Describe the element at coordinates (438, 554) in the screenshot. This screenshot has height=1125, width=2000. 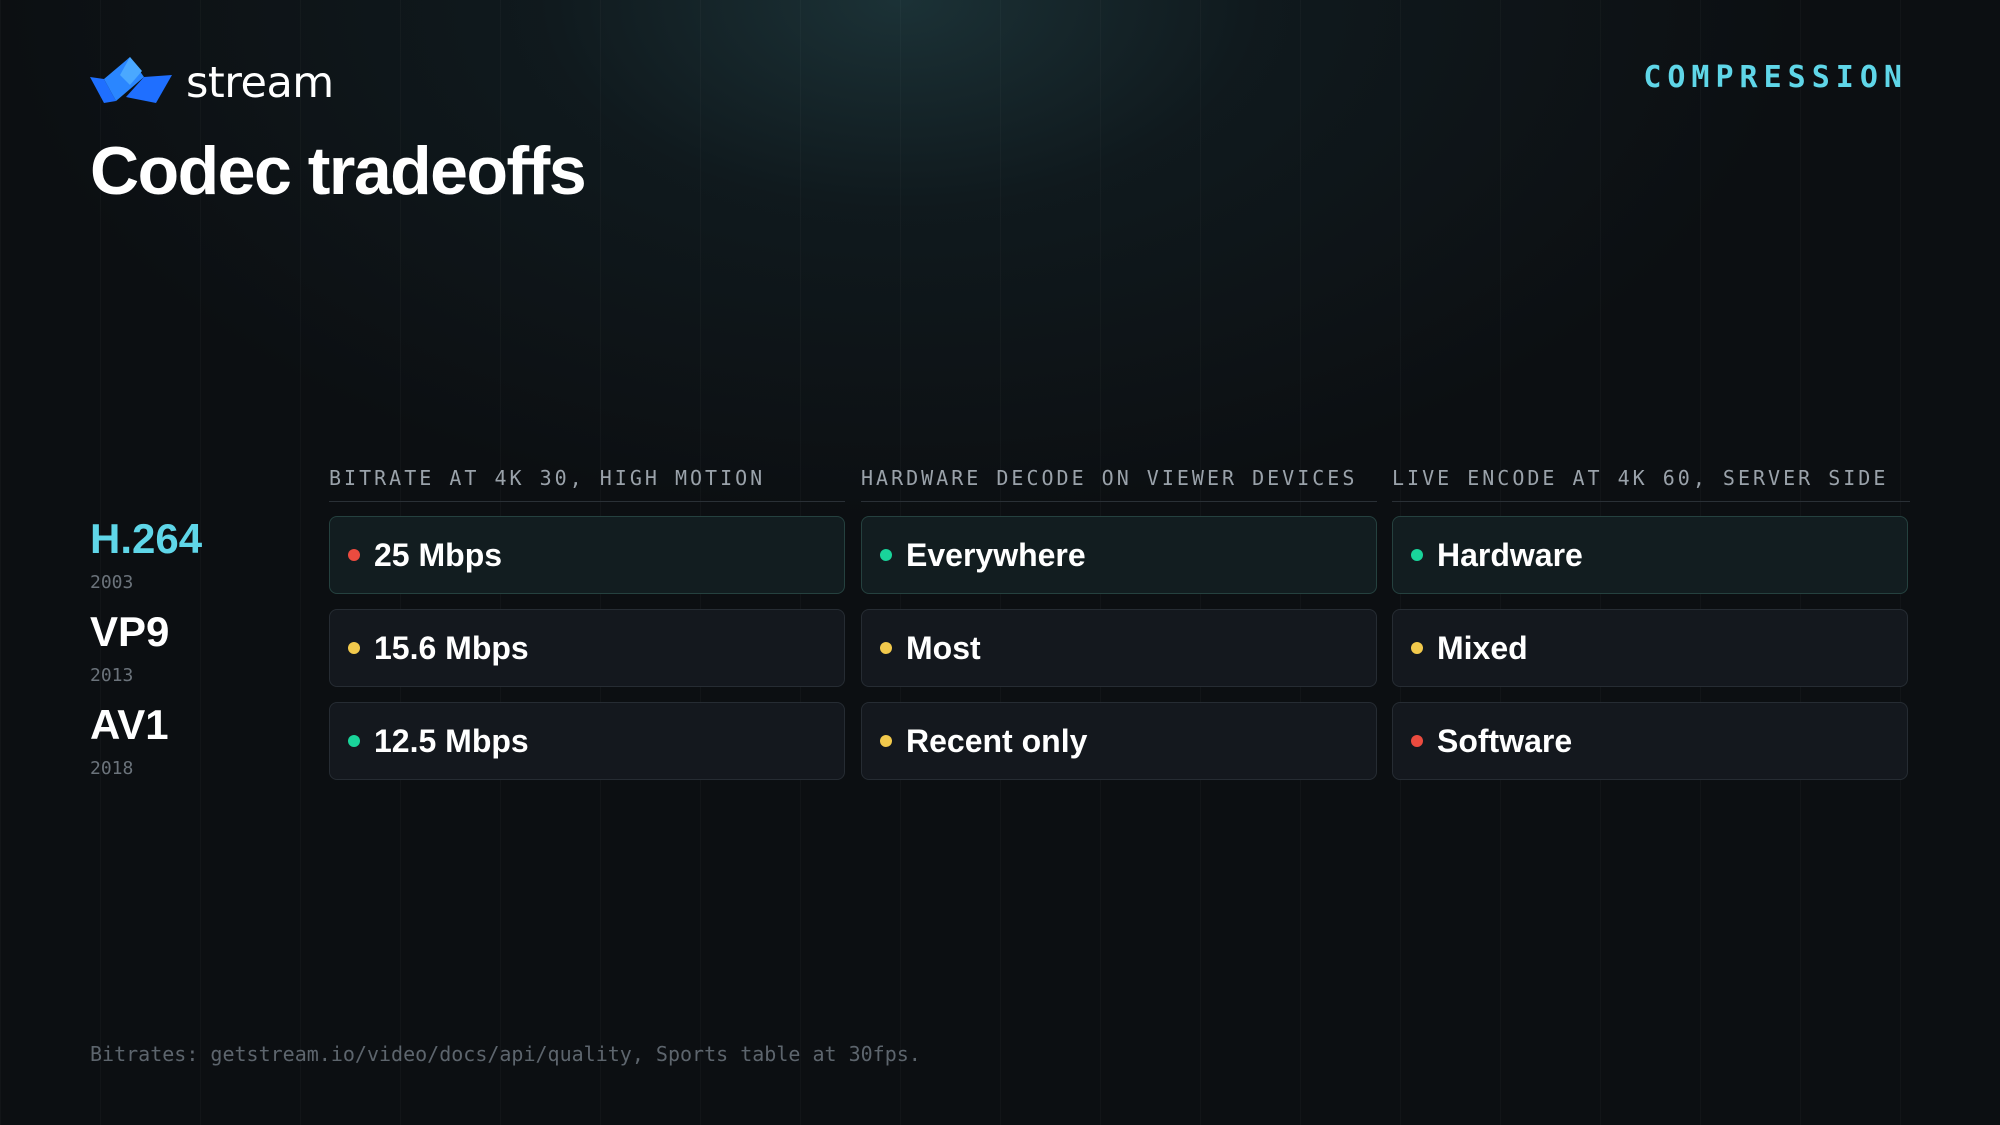
I see `cell-value: 25 Mbps` at that location.